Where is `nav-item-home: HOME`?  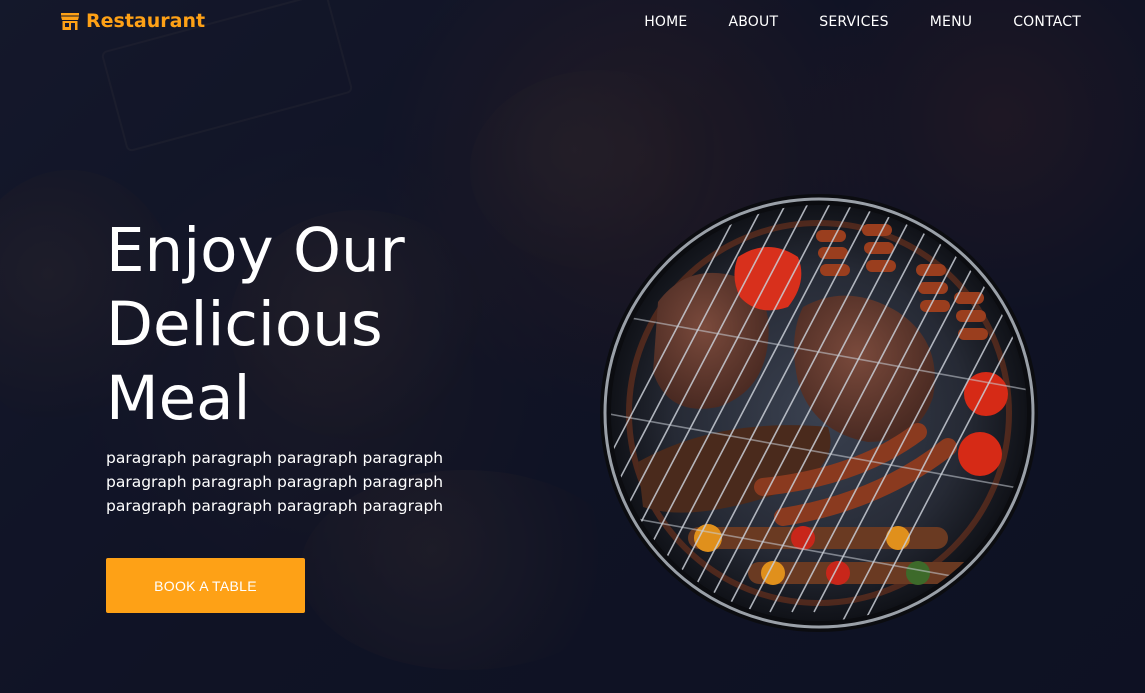
nav-item-home: HOME is located at coordinates (665, 22).